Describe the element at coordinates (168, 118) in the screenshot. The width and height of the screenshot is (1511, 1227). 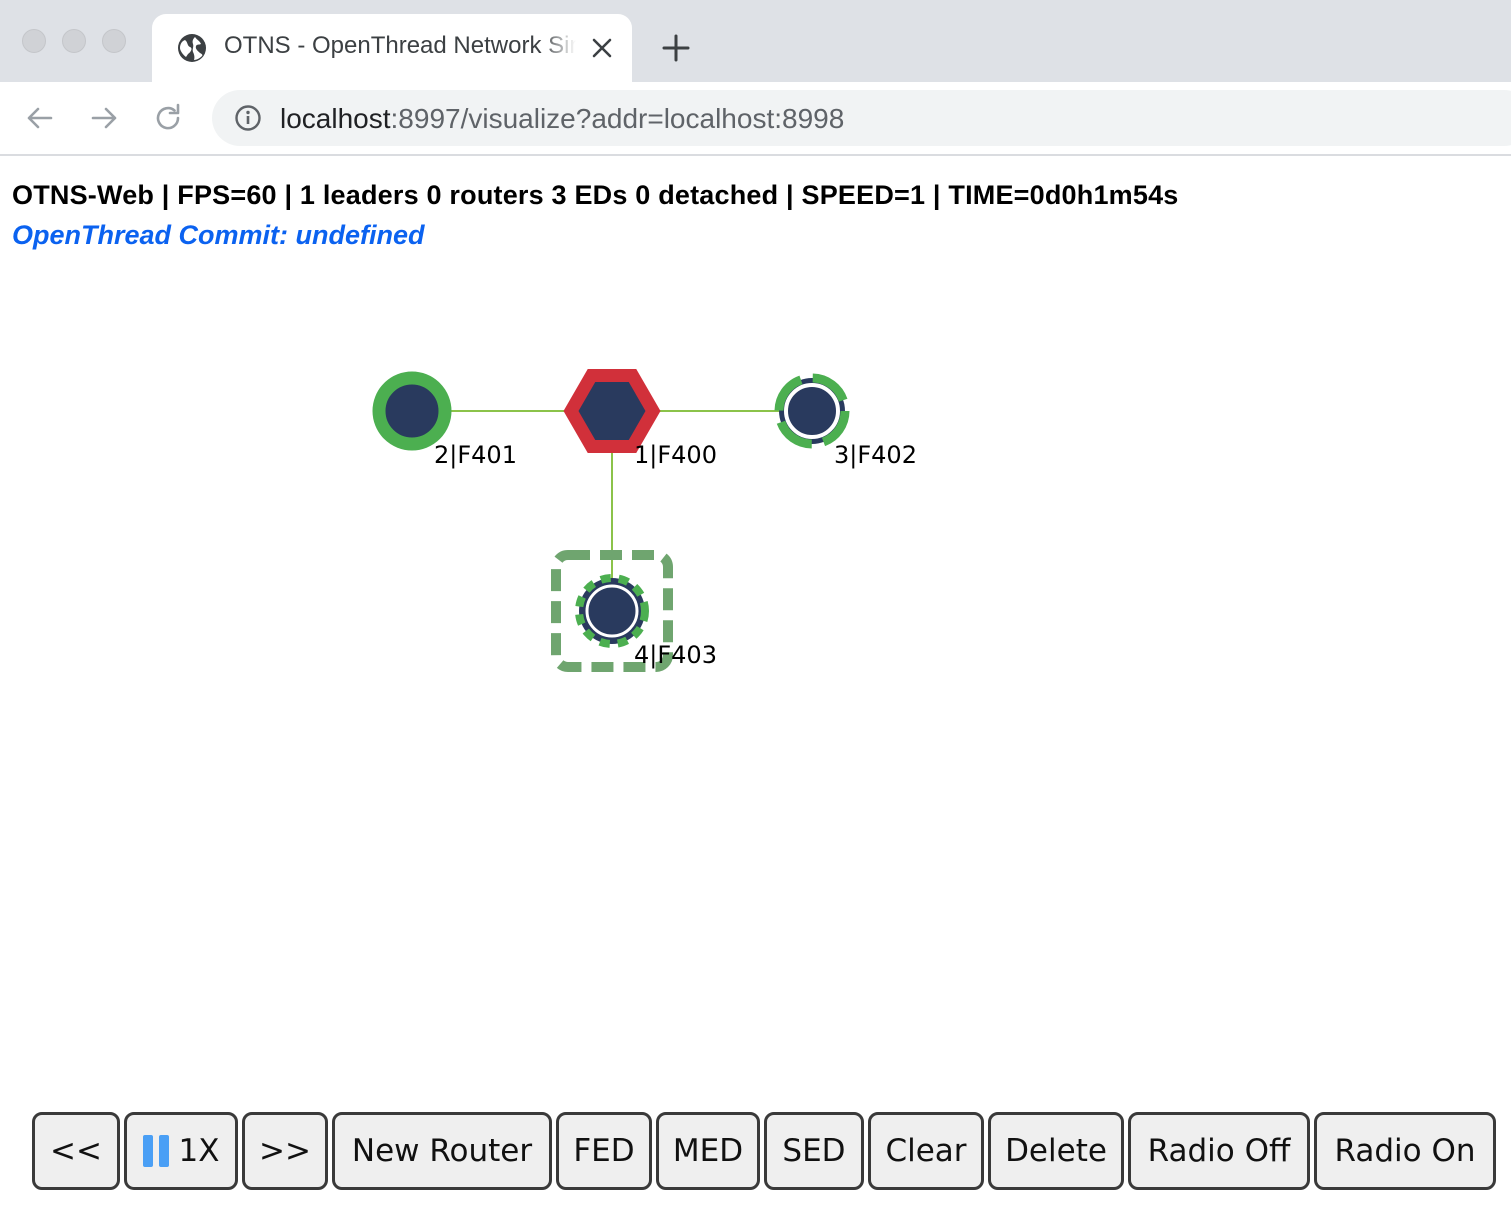
I see `reload-icon` at that location.